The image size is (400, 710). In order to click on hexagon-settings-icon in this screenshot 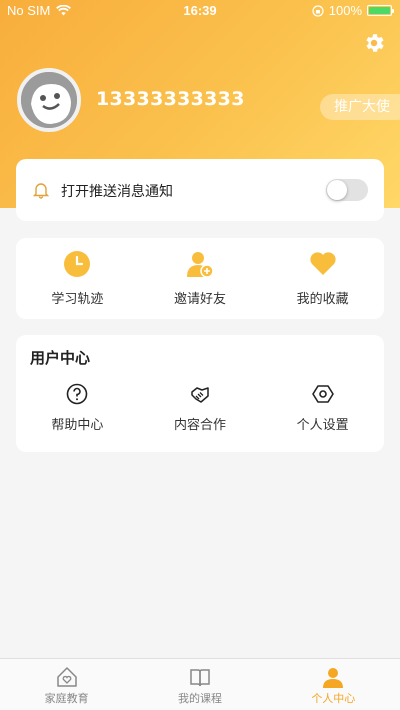, I will do `click(322, 394)`.